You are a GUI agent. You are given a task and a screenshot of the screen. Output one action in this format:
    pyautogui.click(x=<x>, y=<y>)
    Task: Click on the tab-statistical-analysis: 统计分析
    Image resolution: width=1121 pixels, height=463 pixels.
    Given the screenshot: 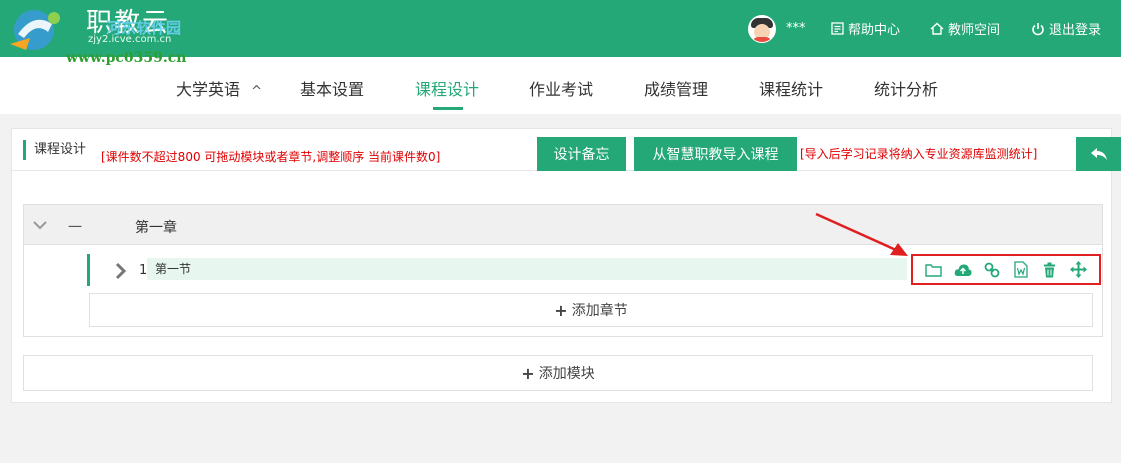 What is the action you would take?
    pyautogui.click(x=906, y=88)
    